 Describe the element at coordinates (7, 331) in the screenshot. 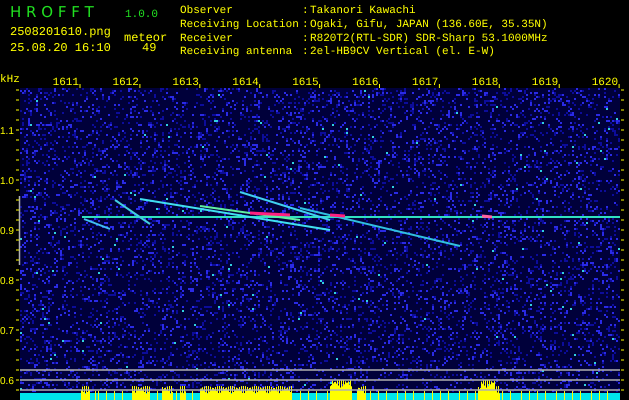

I see `level-label: 0.7` at that location.